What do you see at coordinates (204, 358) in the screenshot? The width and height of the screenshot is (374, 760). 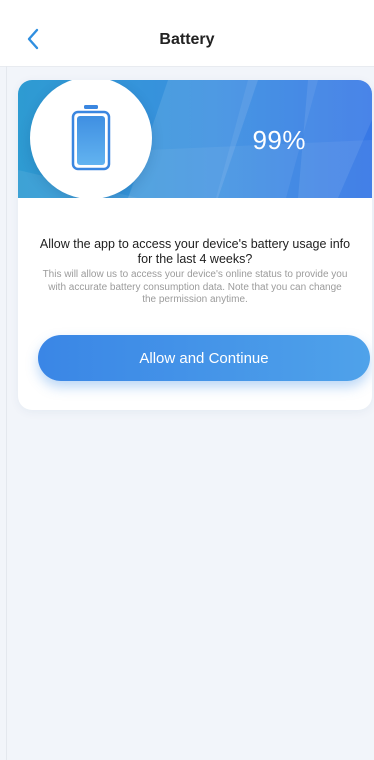 I see `allow-and-continue-button: Allow and Continue` at bounding box center [204, 358].